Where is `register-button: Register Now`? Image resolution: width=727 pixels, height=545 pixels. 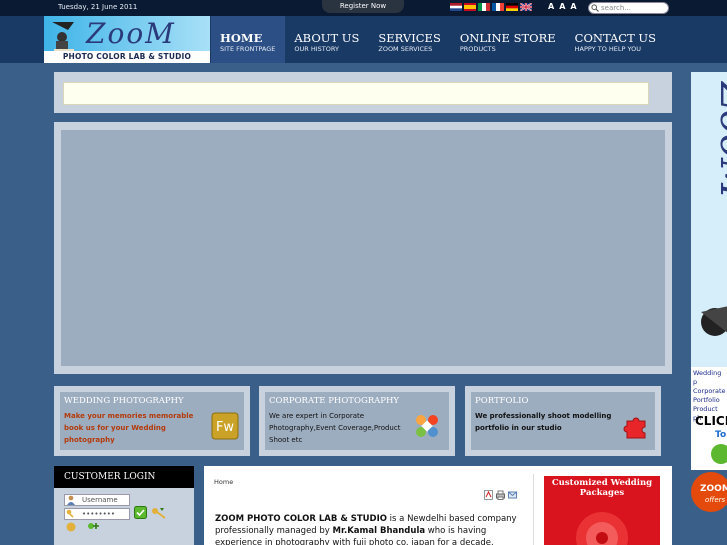 register-button: Register Now is located at coordinates (363, 6).